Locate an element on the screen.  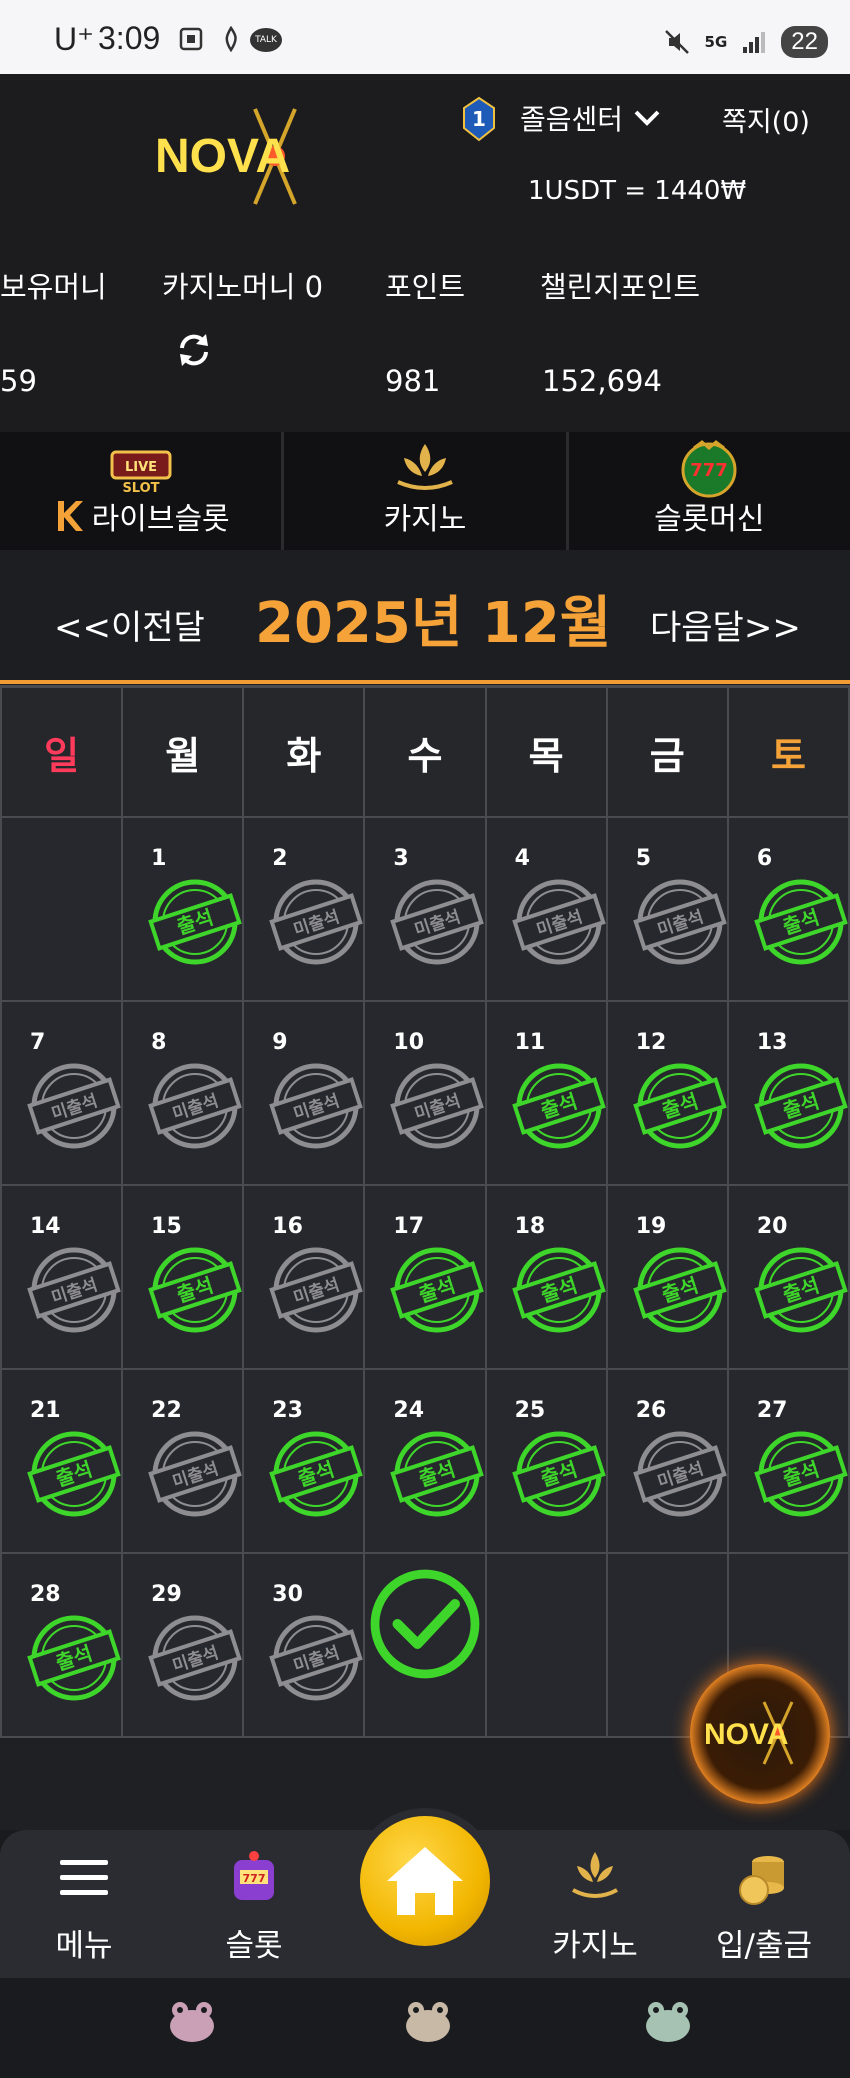
day-number: 14 is located at coordinates (45, 1226).